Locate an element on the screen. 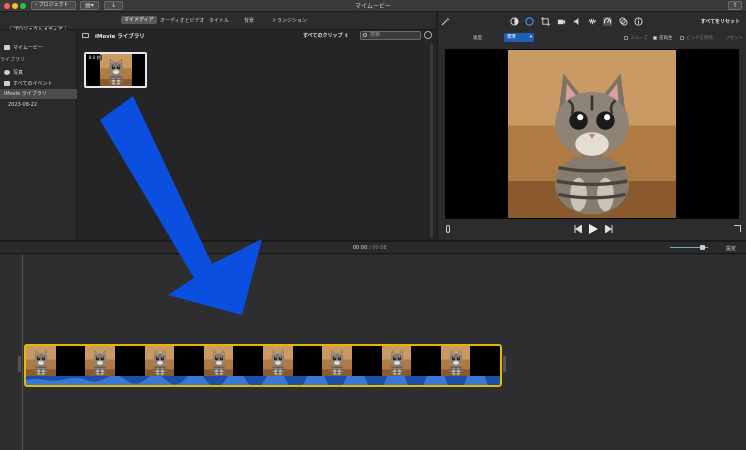 Image resolution: width=746 pixels, height=450 pixels. cat-video-frame is located at coordinates (592, 134).